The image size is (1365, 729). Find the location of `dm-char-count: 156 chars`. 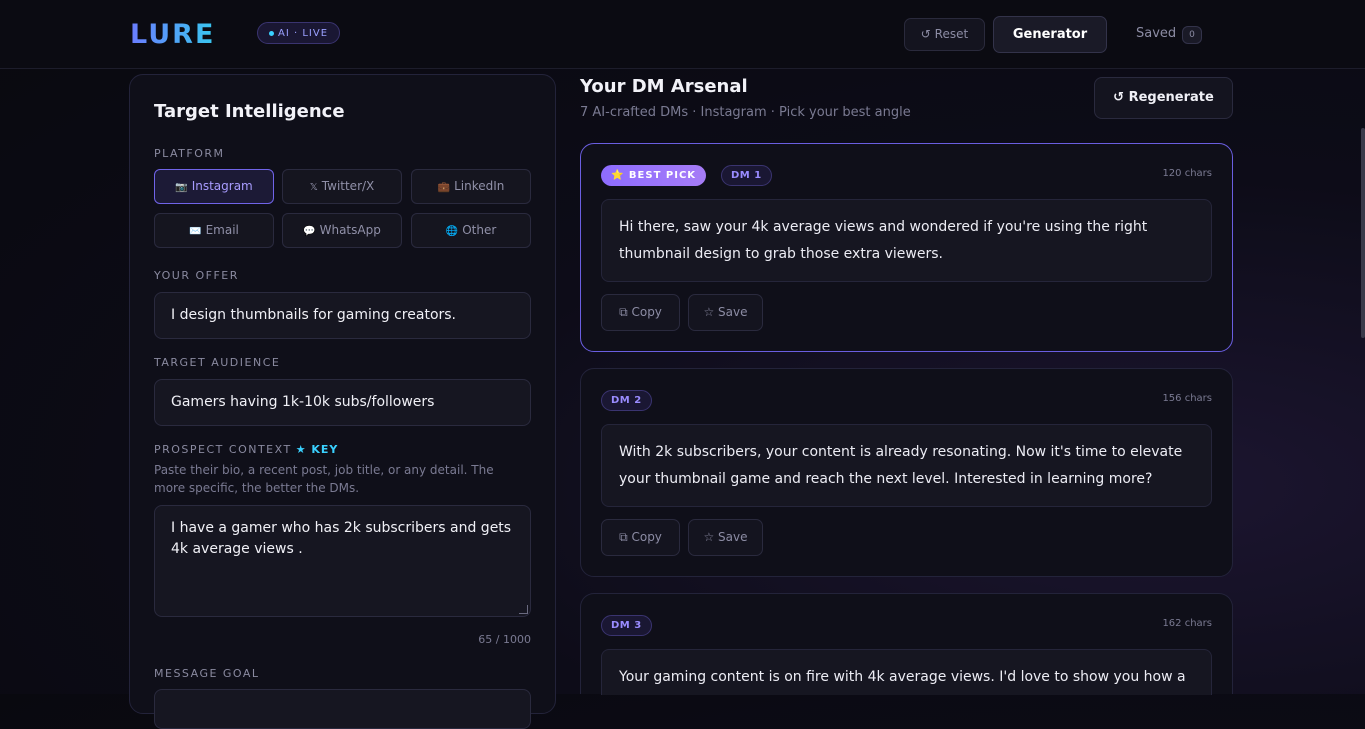

dm-char-count: 156 chars is located at coordinates (1187, 398).